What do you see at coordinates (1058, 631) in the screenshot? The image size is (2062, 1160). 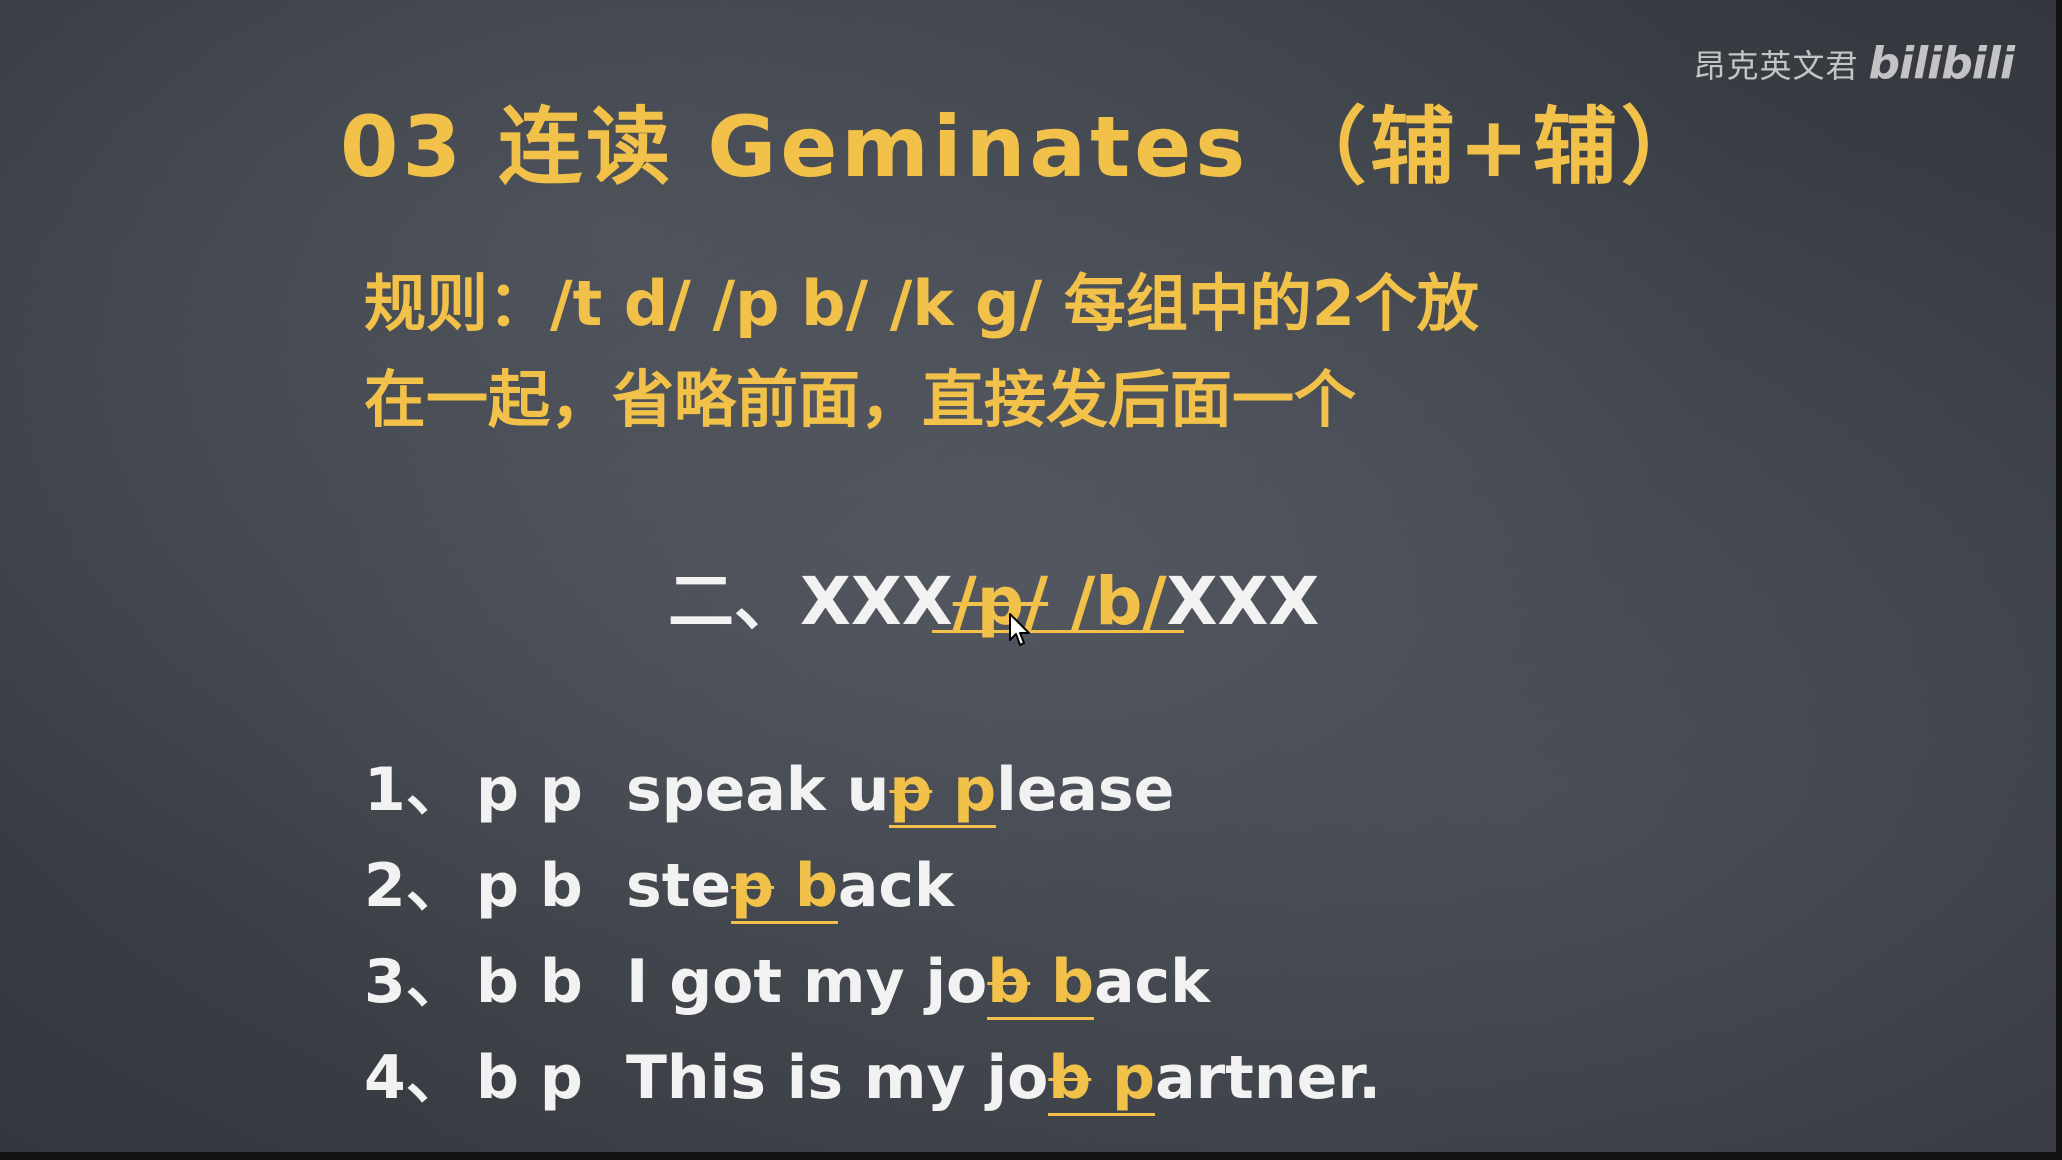 I see `pattern-underline` at bounding box center [1058, 631].